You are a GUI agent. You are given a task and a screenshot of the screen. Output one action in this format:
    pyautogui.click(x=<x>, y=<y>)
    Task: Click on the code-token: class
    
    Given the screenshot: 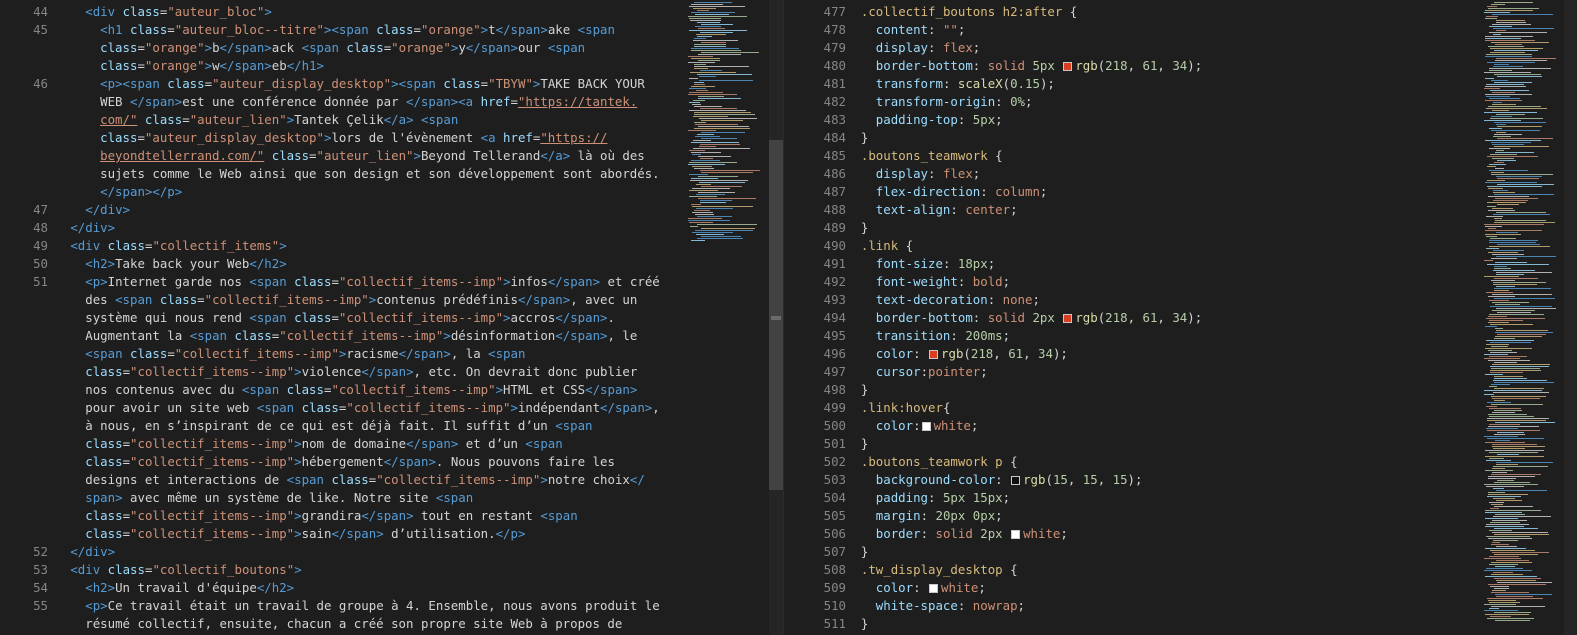 What is the action you would take?
    pyautogui.click(x=462, y=83)
    